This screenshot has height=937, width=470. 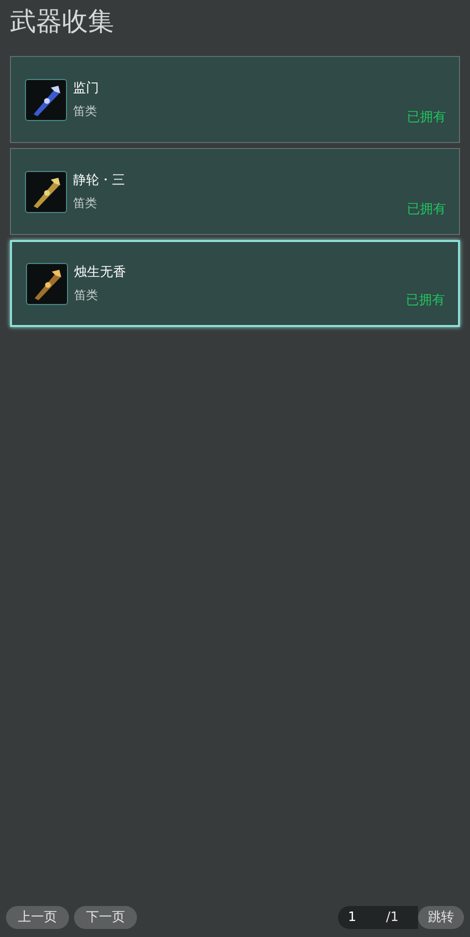 What do you see at coordinates (100, 273) in the screenshot?
I see `weapon-name: 烛生无香` at bounding box center [100, 273].